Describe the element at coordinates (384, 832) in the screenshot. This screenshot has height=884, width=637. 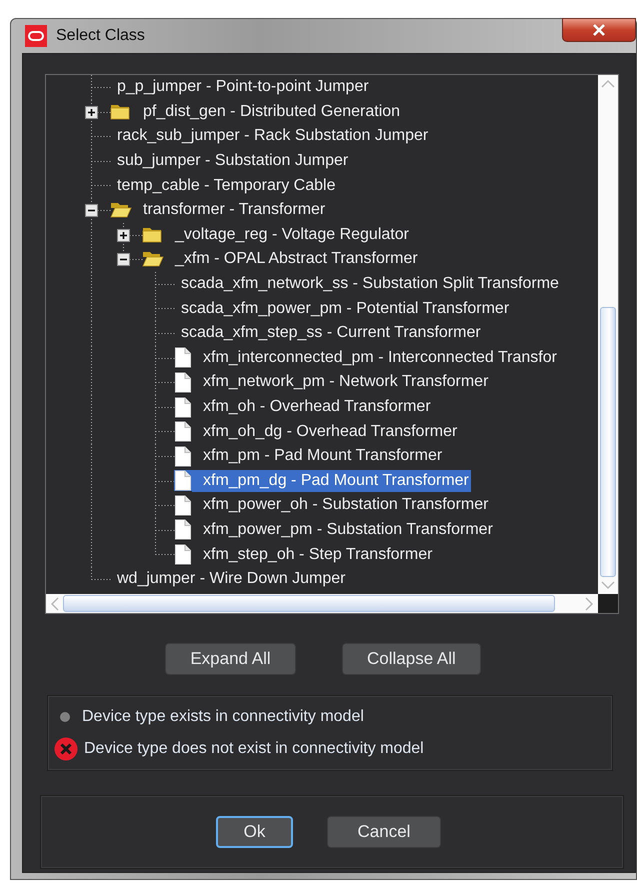
I see `dialog-button: Cancel` at that location.